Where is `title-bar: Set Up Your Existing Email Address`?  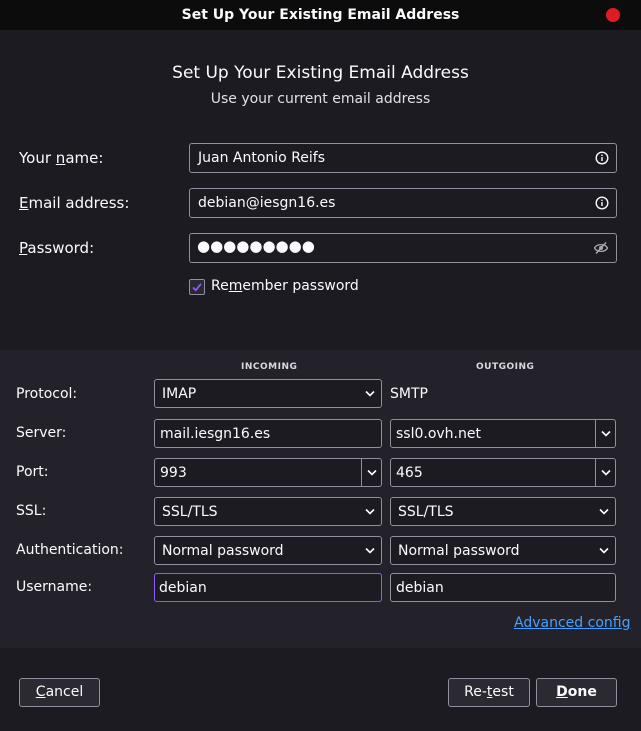
title-bar: Set Up Your Existing Email Address is located at coordinates (320, 15).